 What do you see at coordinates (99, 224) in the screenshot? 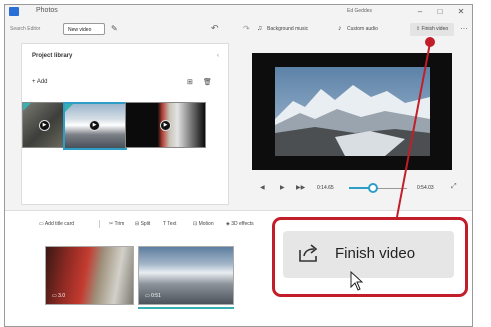
I see `separator` at bounding box center [99, 224].